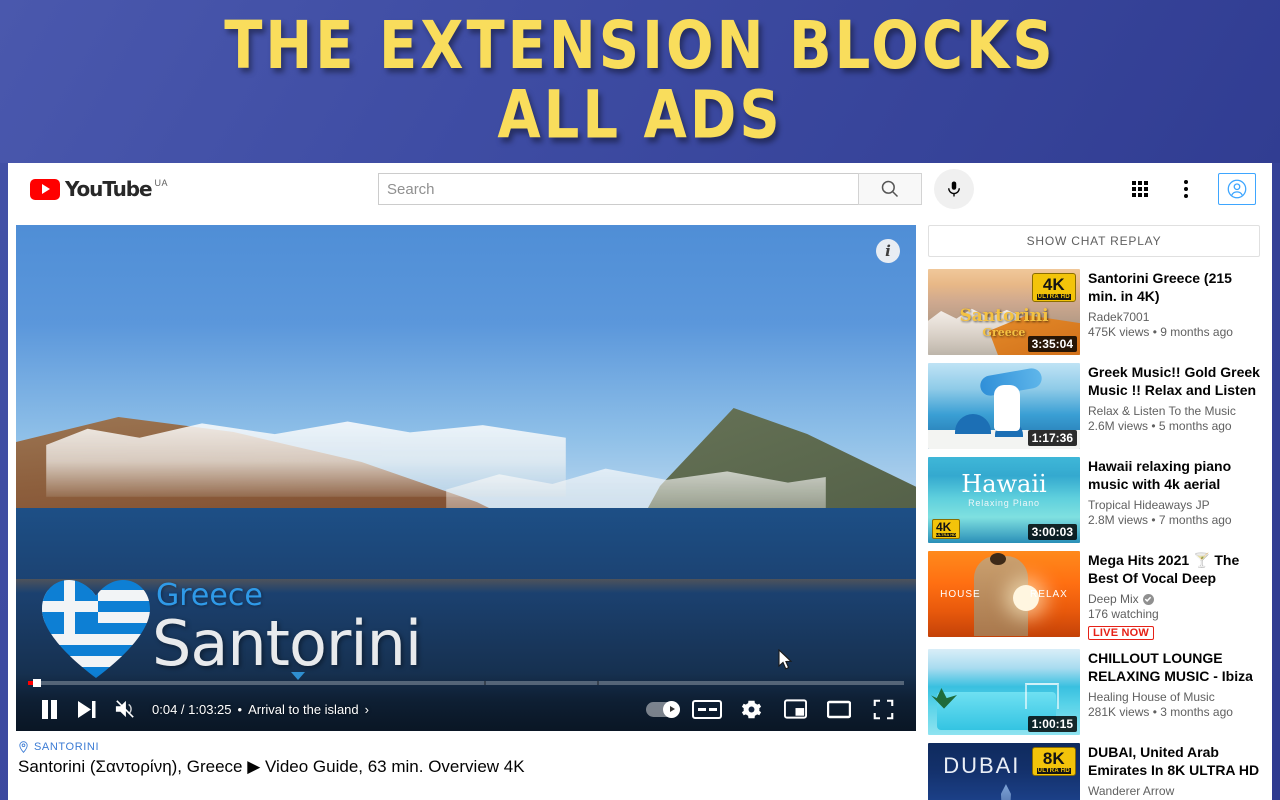 The image size is (1280, 800). Describe the element at coordinates (96, 629) in the screenshot. I see `greek-flag-heart-icon` at that location.